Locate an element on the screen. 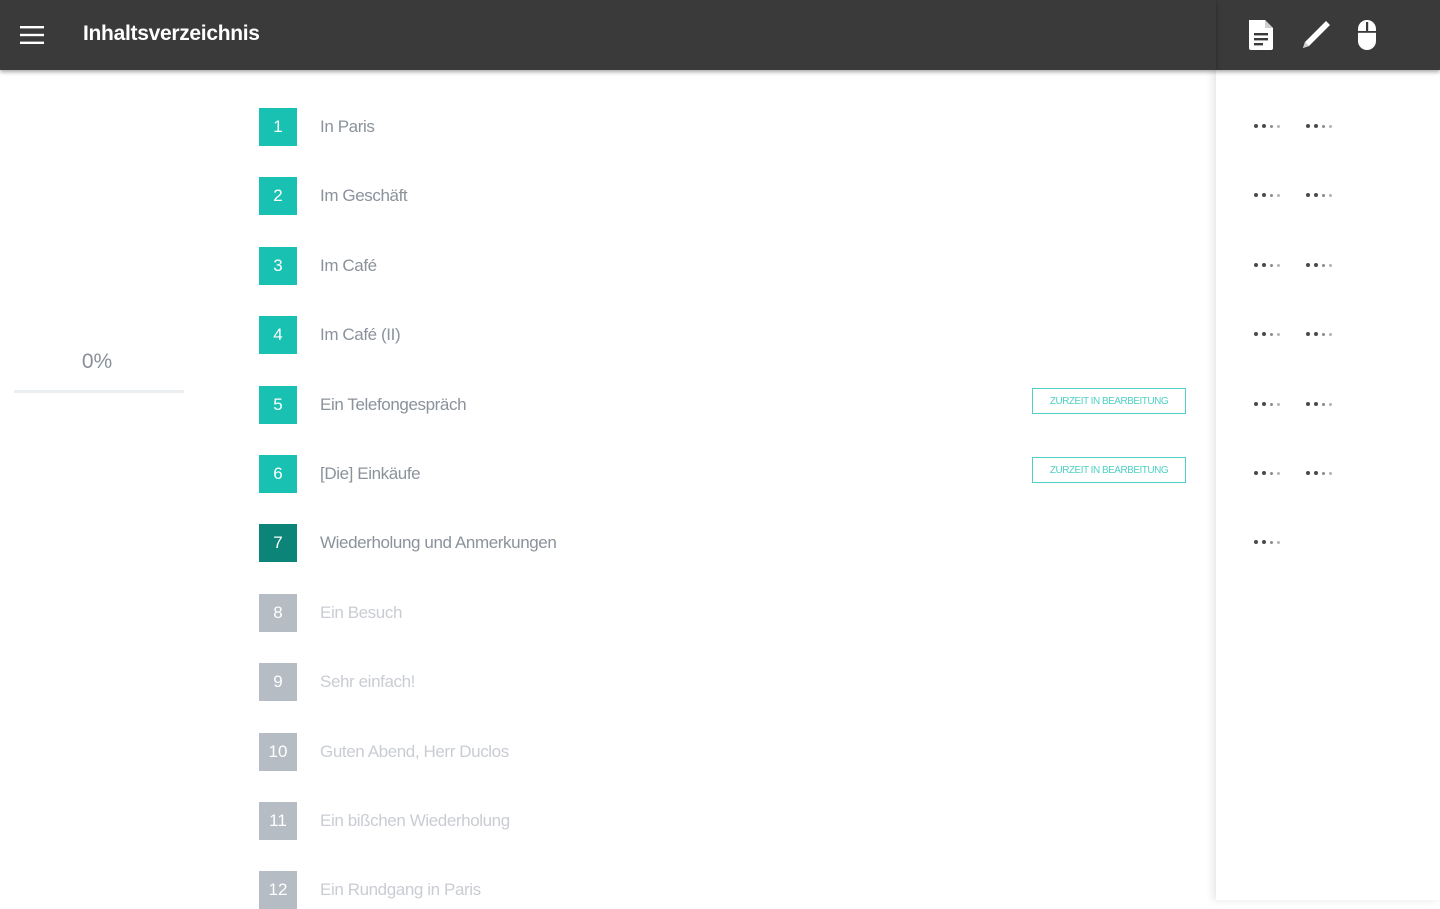 The image size is (1440, 909). chapter-item-4: 4 Im Café (II) is located at coordinates (729, 335).